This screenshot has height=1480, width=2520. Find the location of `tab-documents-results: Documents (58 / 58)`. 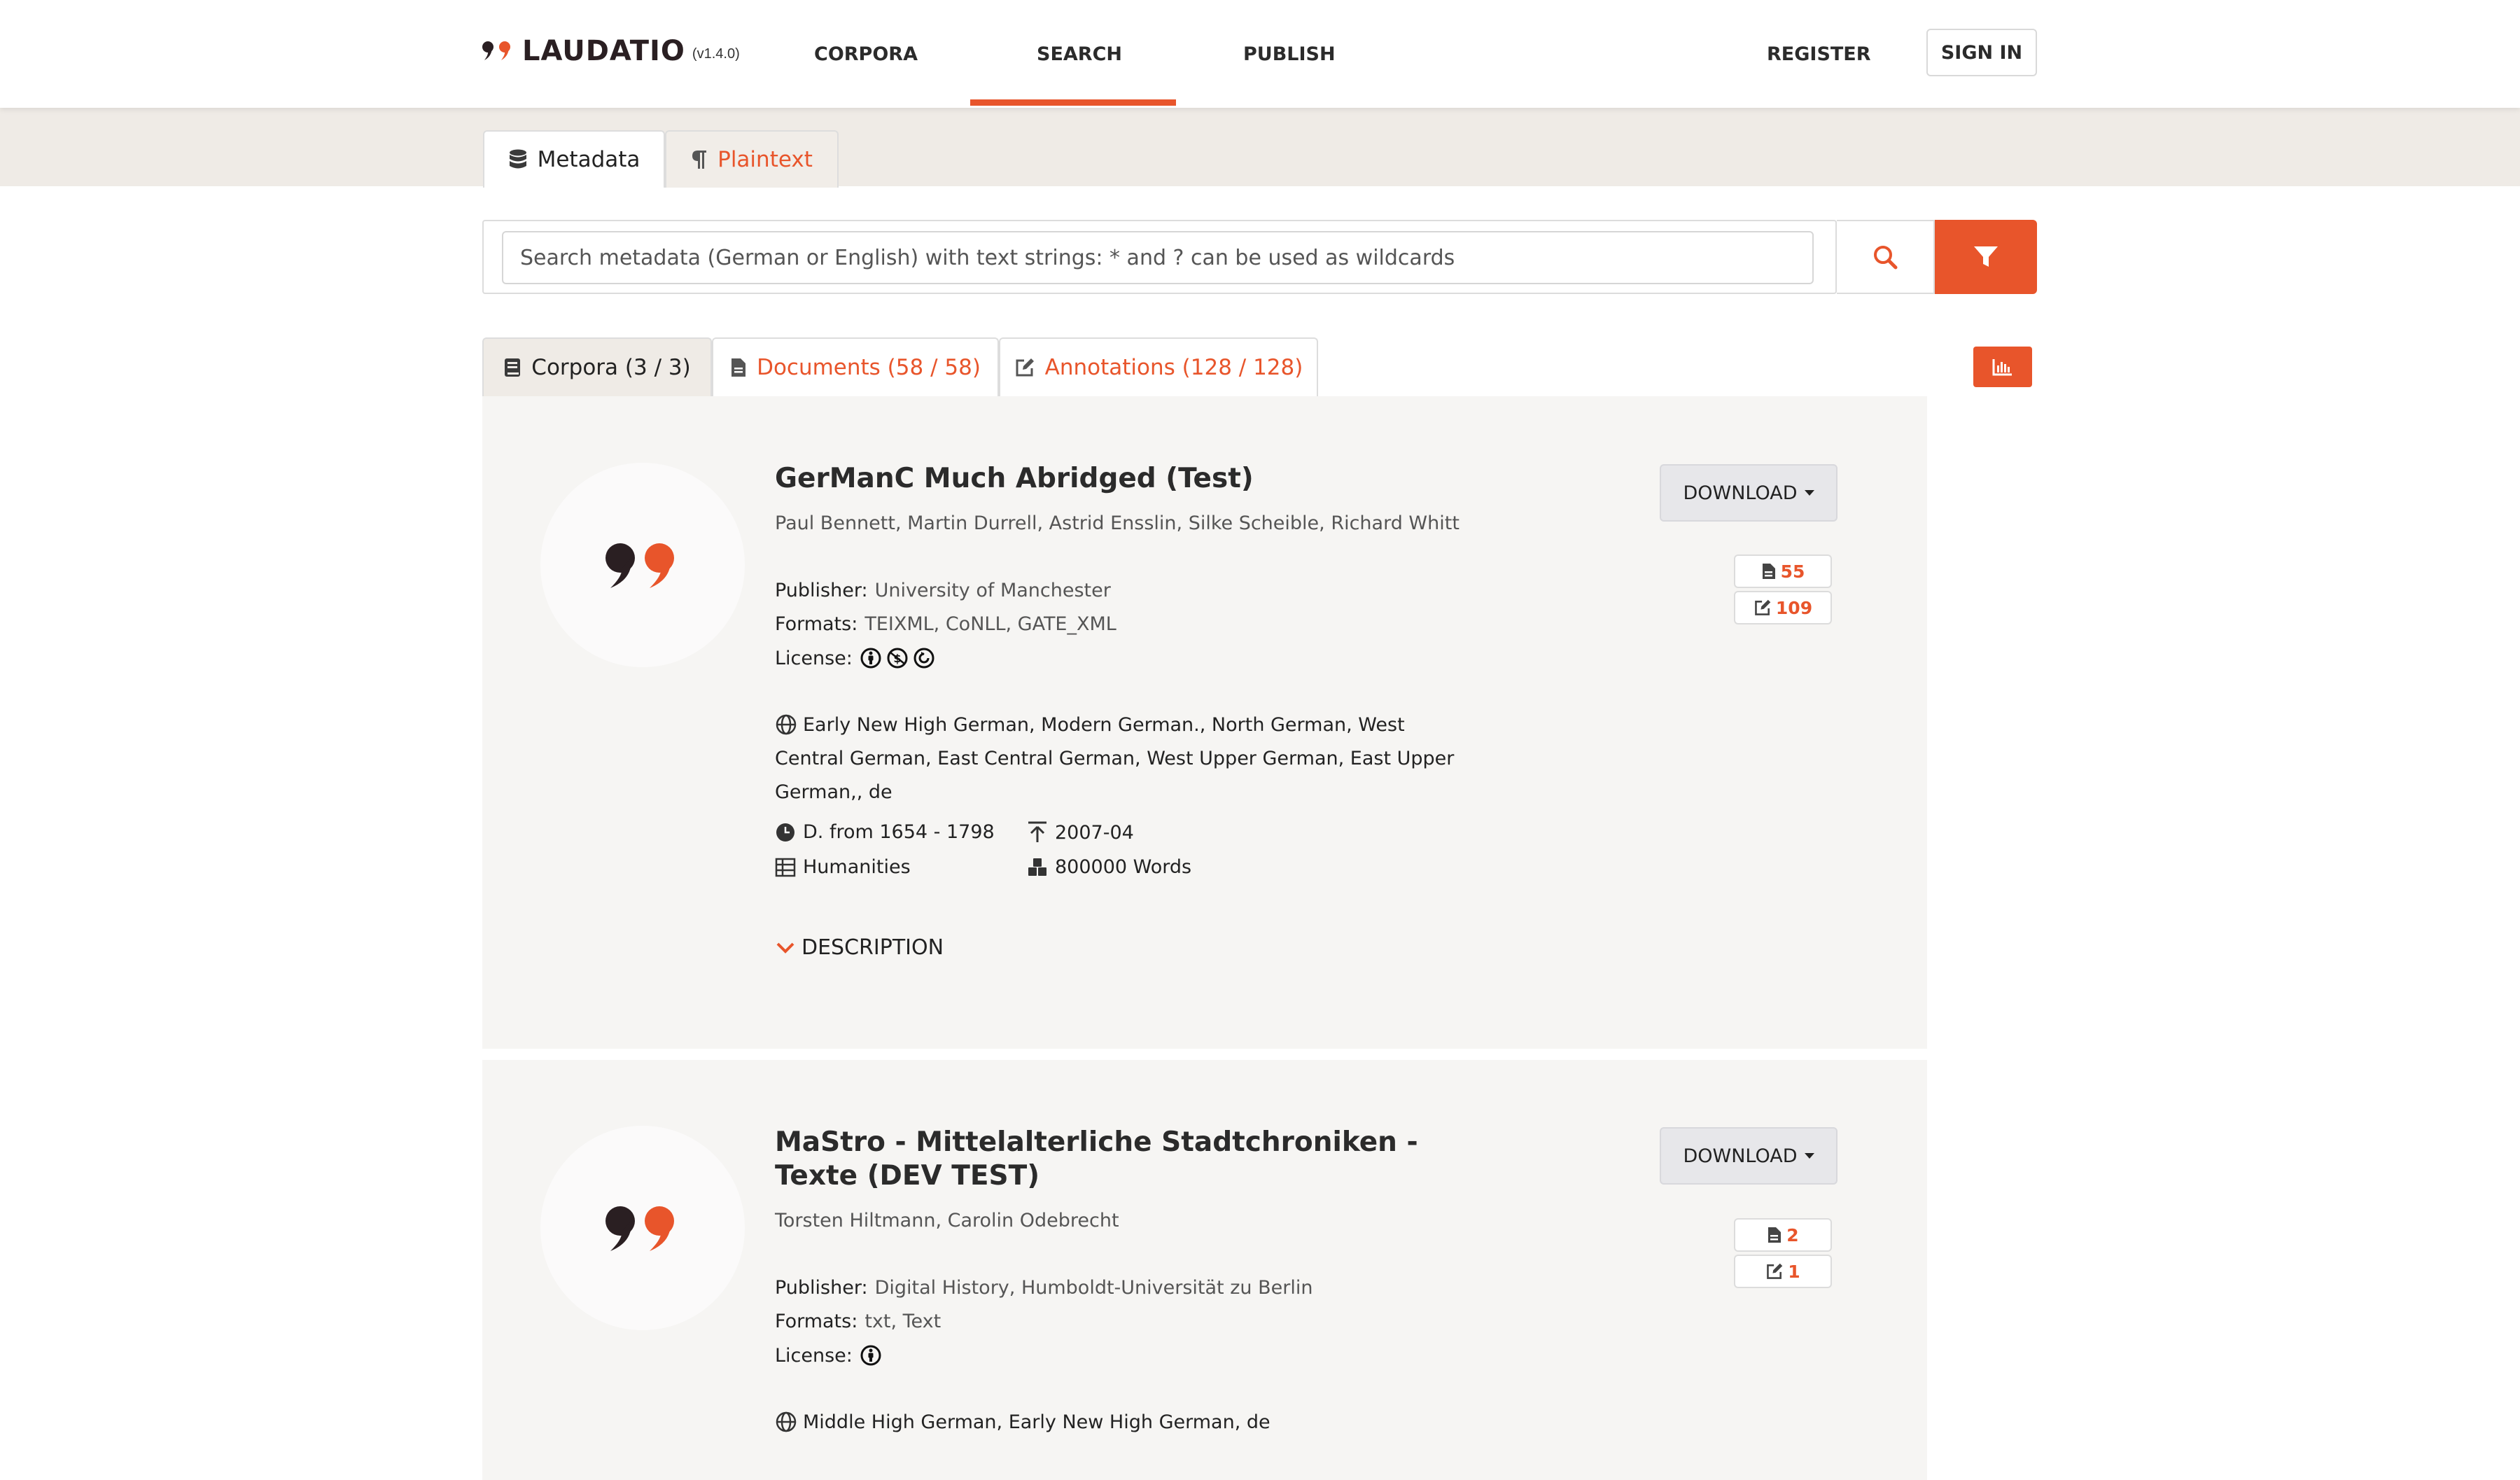

tab-documents-results: Documents (58 / 58) is located at coordinates (855, 366).